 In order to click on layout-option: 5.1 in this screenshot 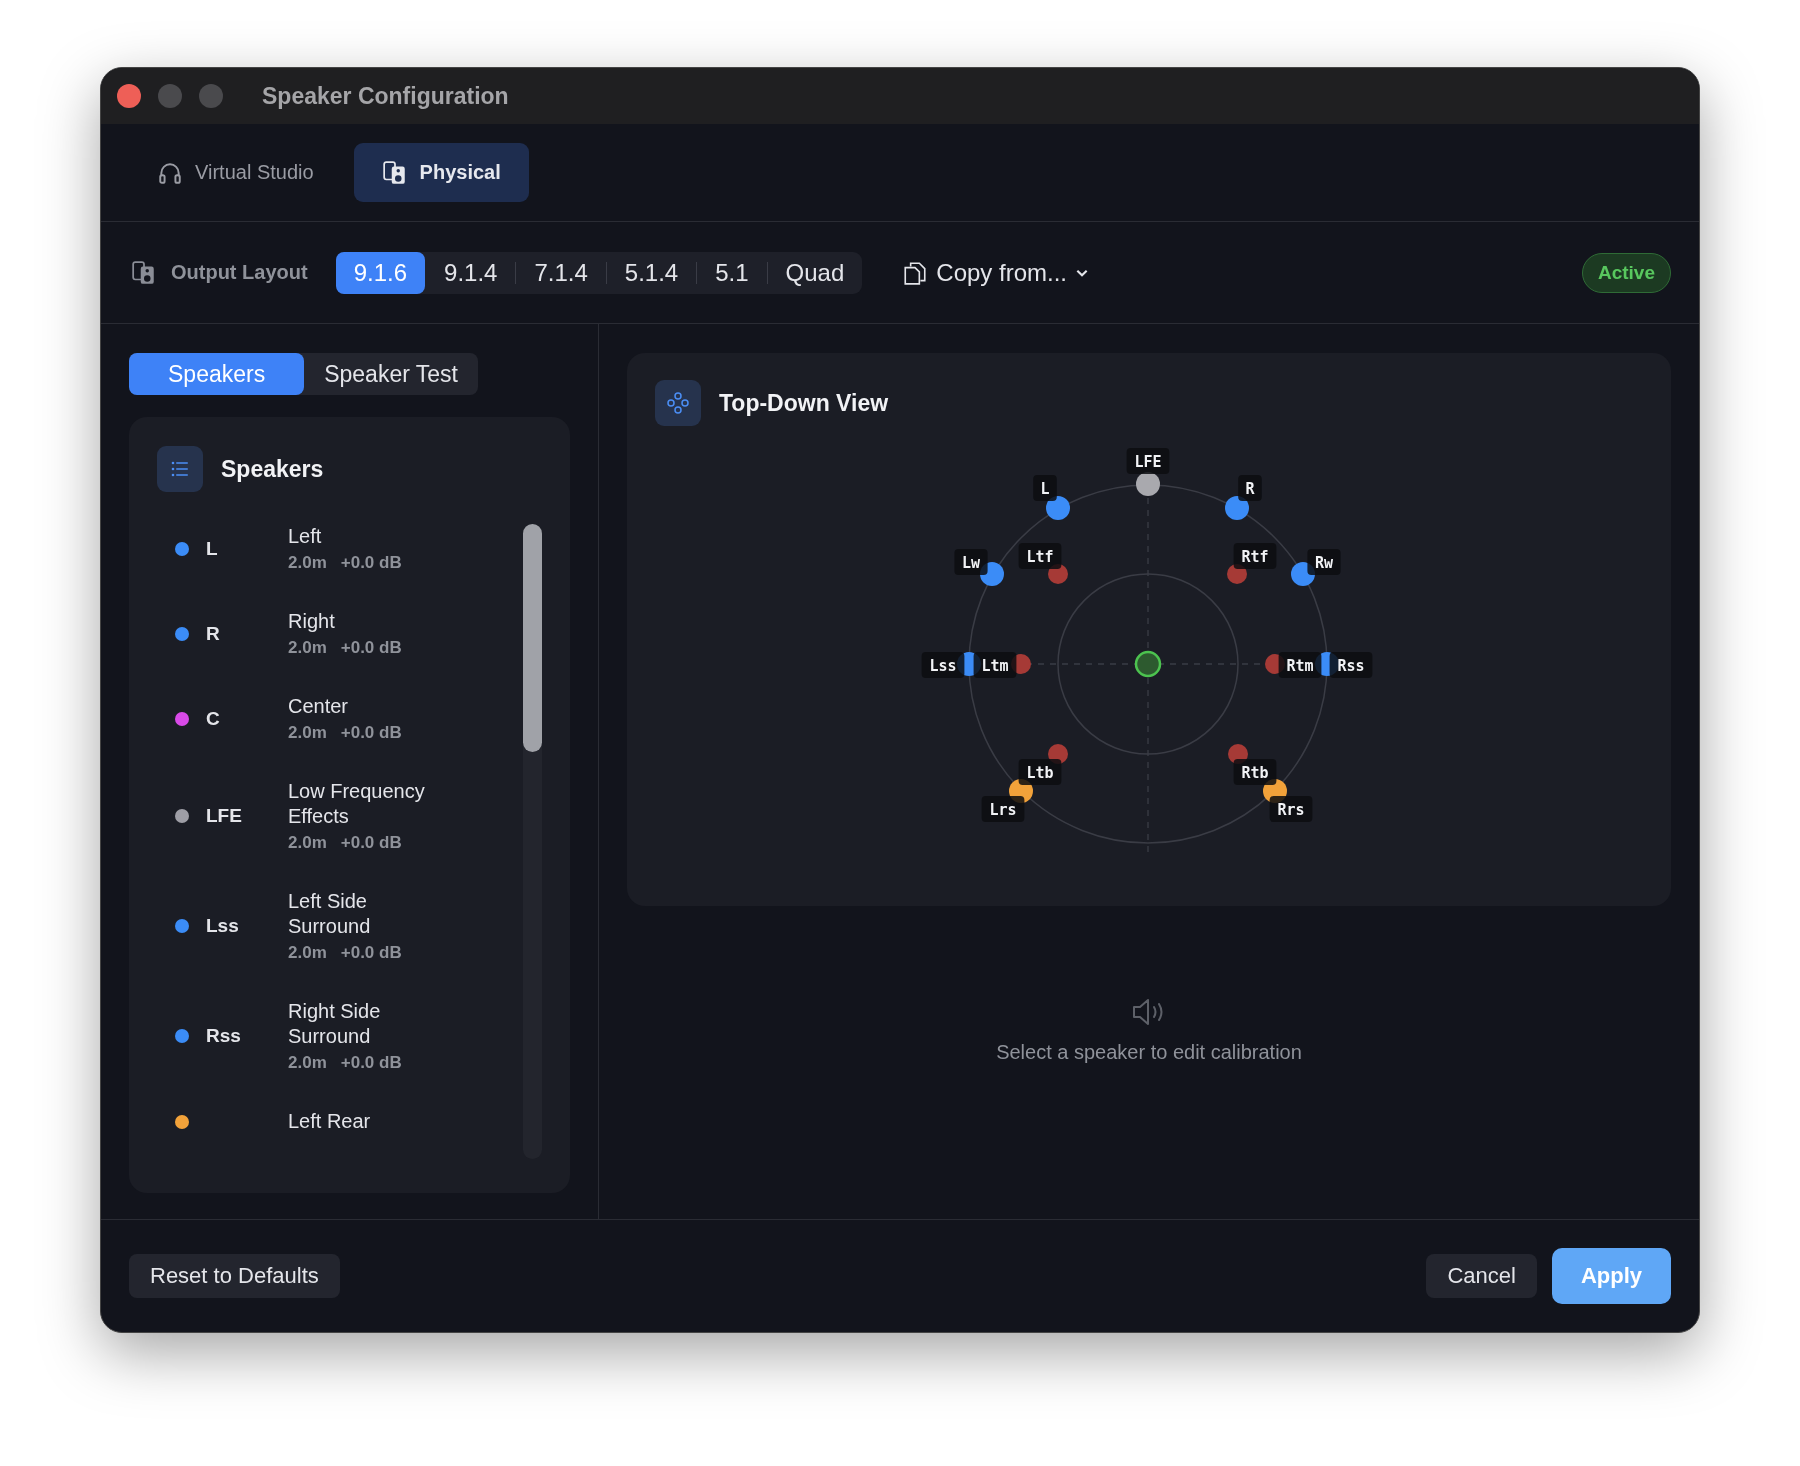, I will do `click(732, 272)`.